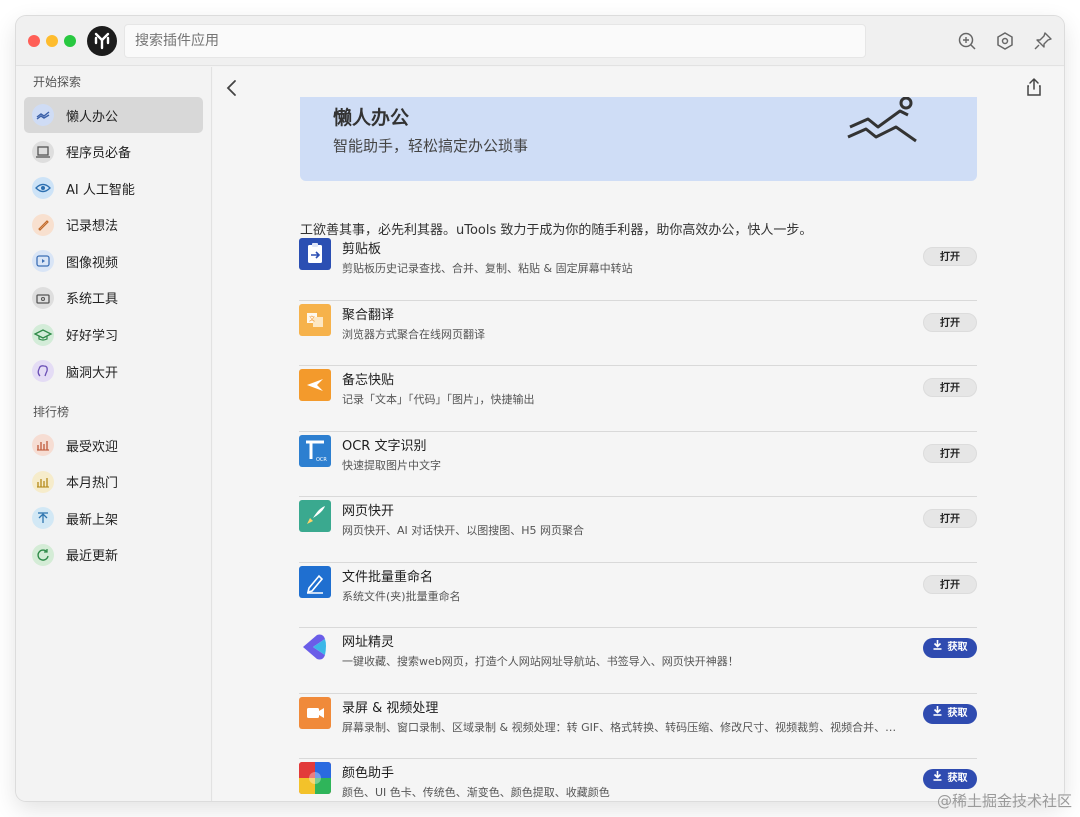  I want to click on sidebar-item-explore-1: 程序员必备, so click(113, 152).